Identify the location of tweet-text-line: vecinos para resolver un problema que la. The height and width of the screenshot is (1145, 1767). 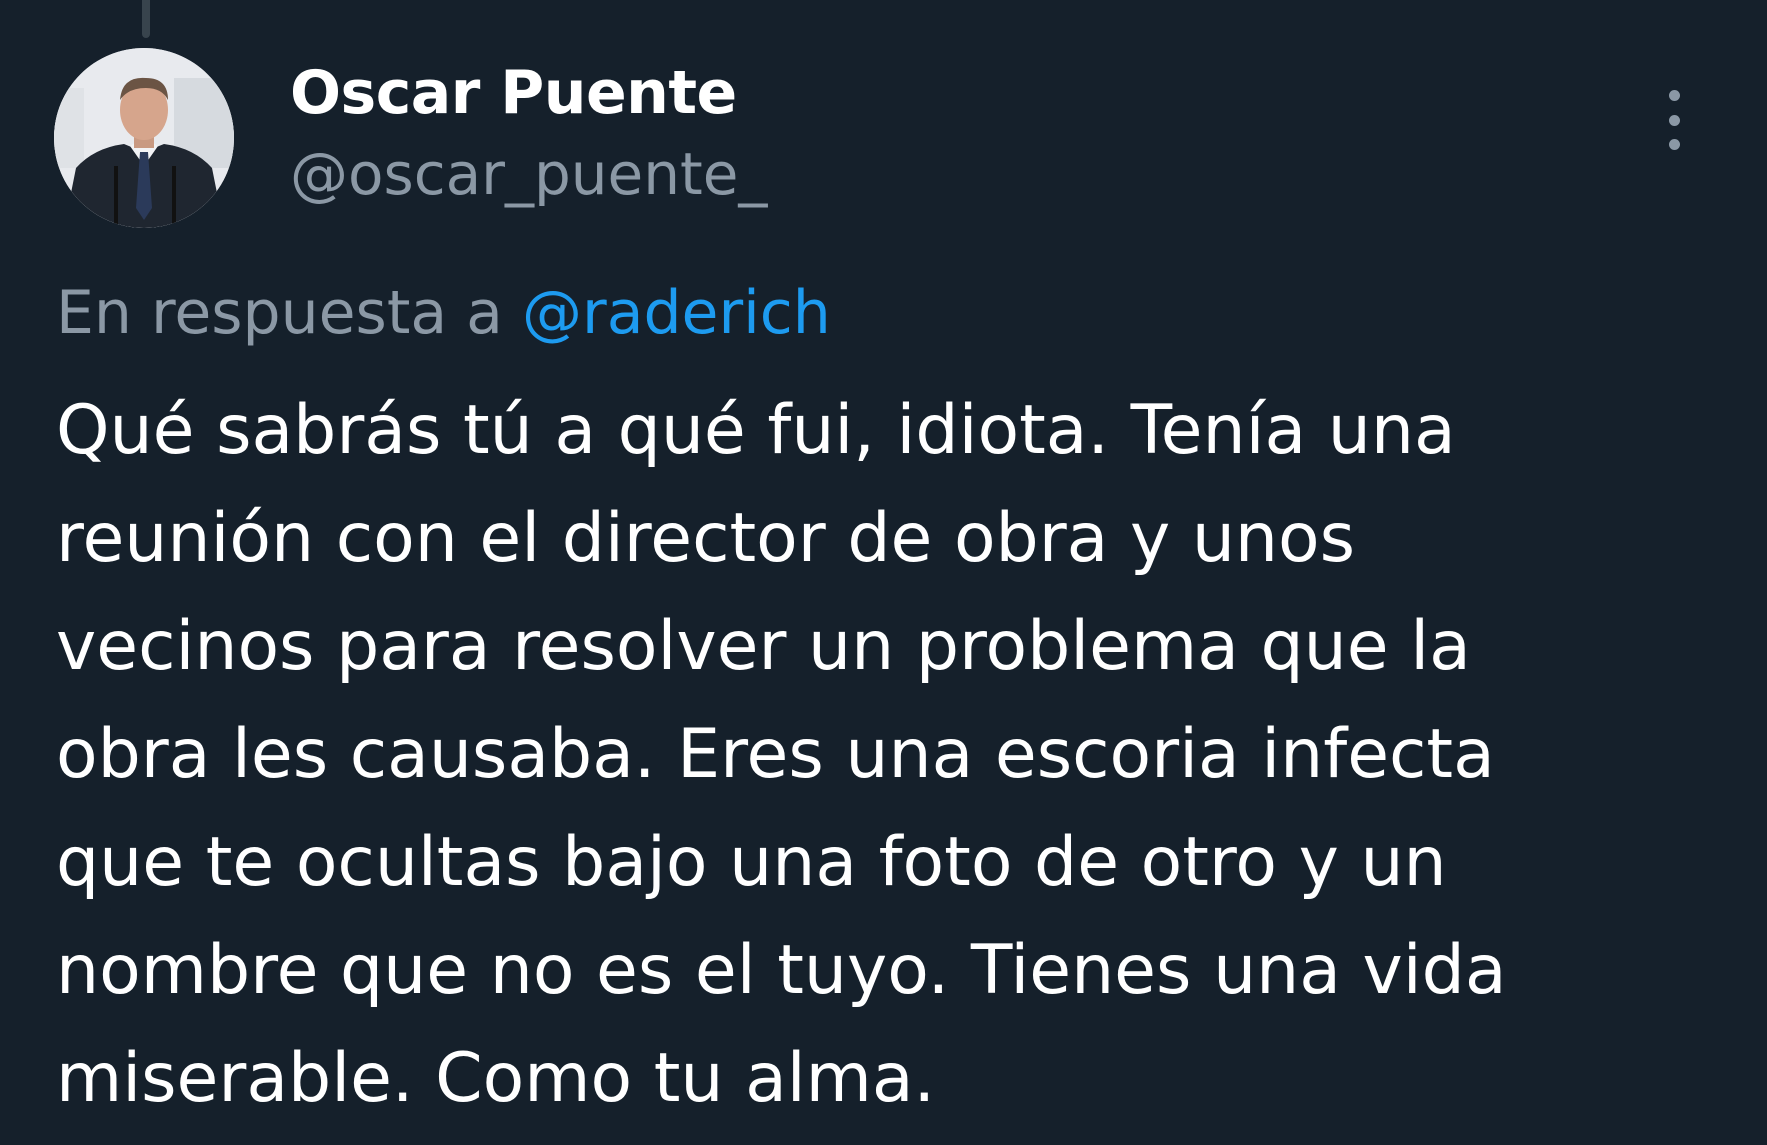
(763, 646).